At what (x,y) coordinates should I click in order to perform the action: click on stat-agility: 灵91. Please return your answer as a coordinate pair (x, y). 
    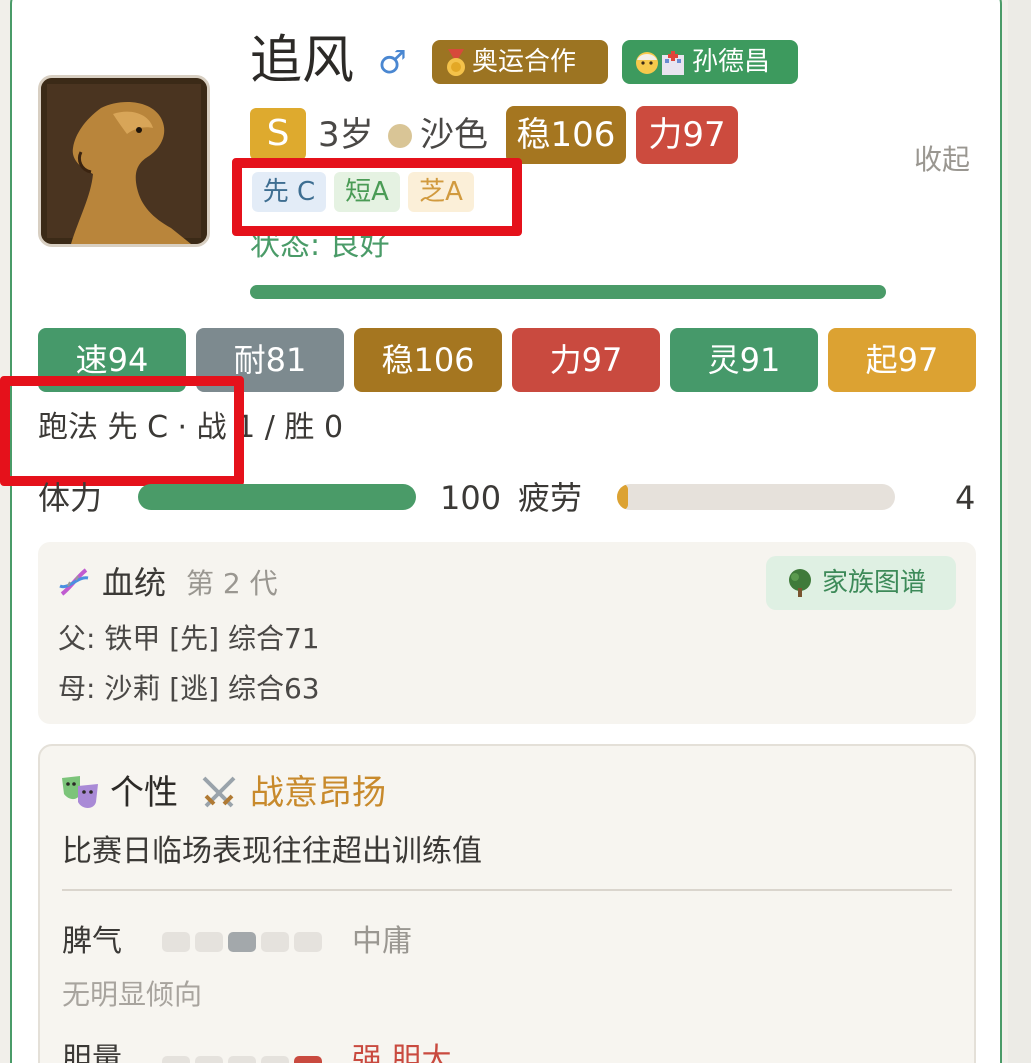
    Looking at the image, I should click on (744, 360).